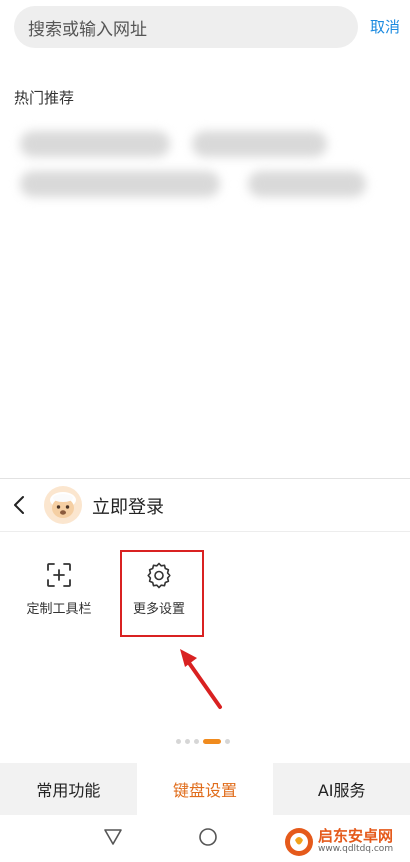 The width and height of the screenshot is (410, 862). What do you see at coordinates (356, 848) in the screenshot?
I see `watermark-url: www.qdltdq.com` at bounding box center [356, 848].